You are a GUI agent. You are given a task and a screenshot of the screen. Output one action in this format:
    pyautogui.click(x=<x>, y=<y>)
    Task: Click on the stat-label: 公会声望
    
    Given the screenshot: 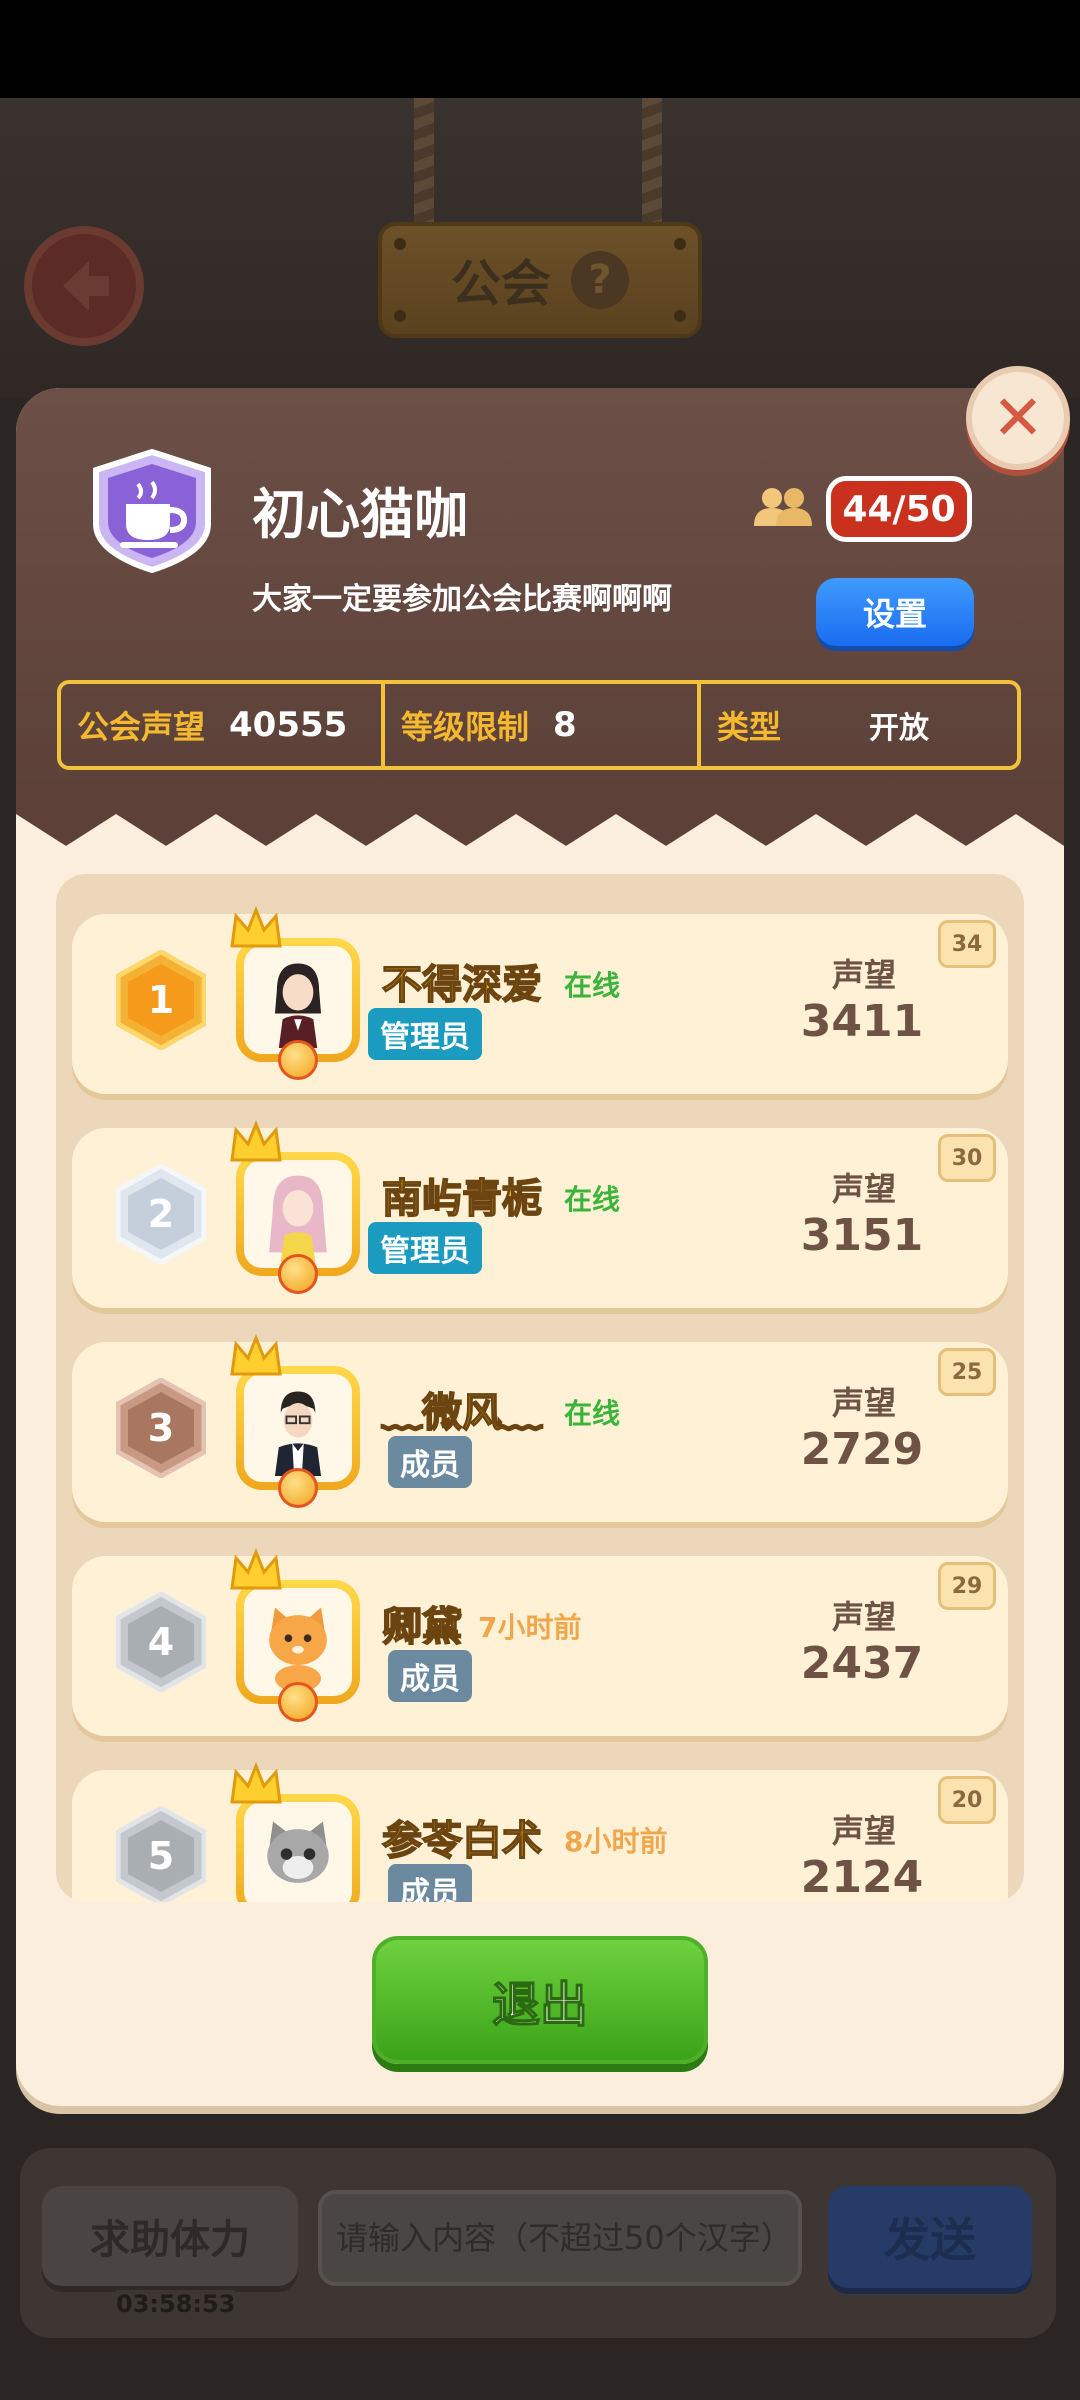 What is the action you would take?
    pyautogui.click(x=141, y=727)
    